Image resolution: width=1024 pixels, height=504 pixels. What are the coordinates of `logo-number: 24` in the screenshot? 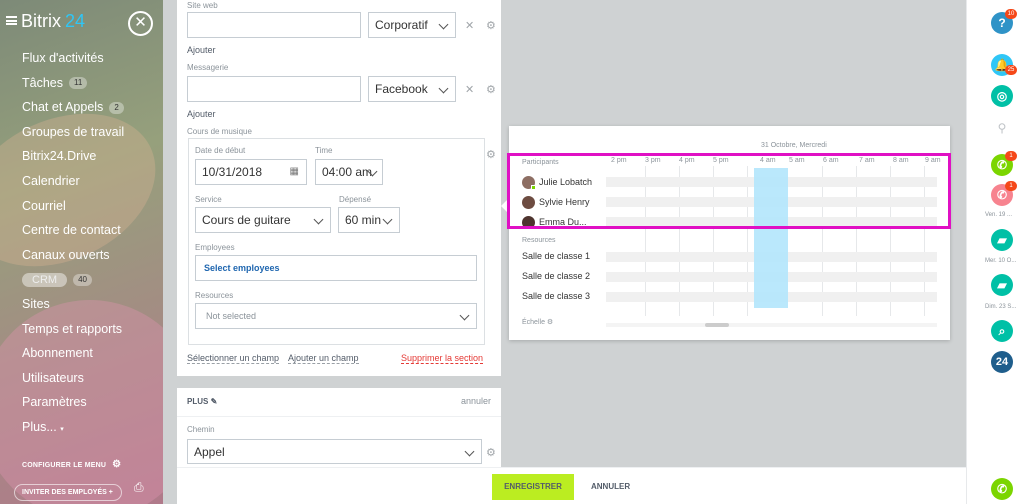 It's located at (75, 21).